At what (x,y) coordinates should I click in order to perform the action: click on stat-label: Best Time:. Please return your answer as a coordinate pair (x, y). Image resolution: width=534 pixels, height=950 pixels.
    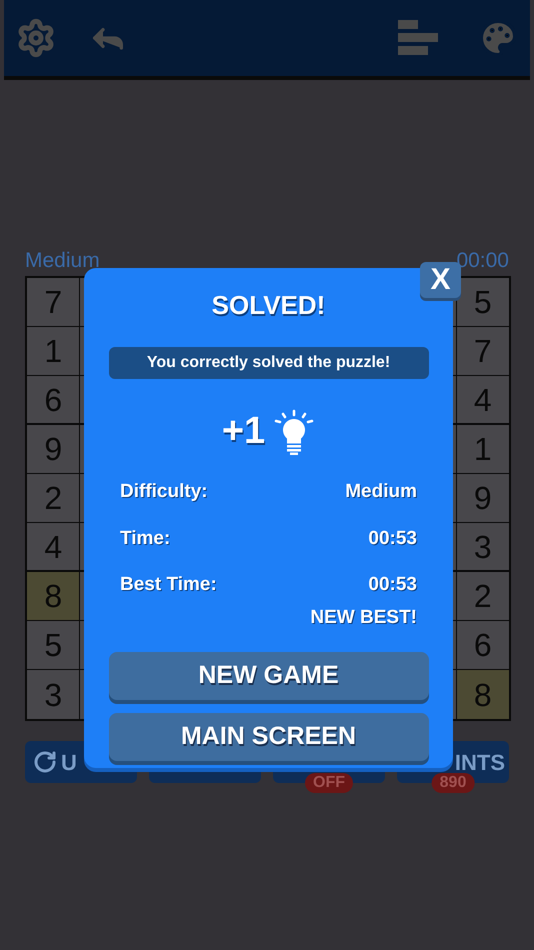
    Looking at the image, I should click on (168, 585).